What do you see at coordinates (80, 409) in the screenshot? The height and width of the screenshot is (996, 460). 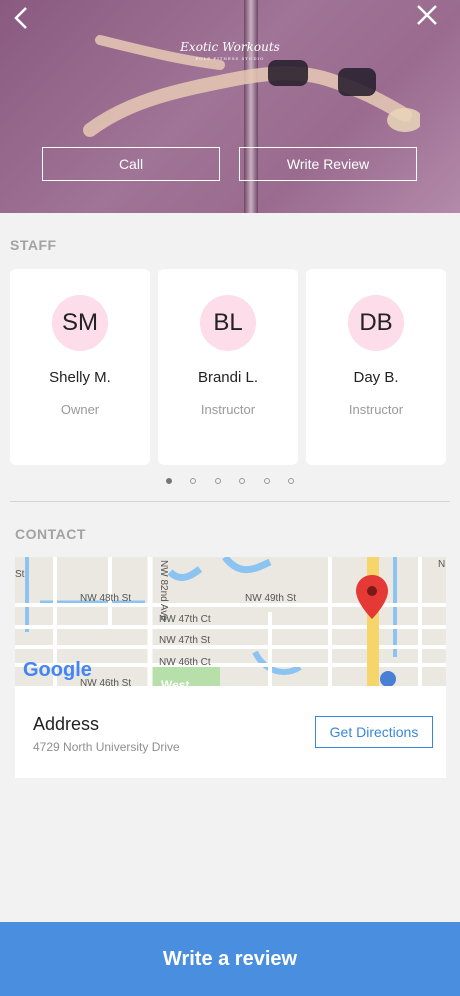 I see `staff-role: Owner` at bounding box center [80, 409].